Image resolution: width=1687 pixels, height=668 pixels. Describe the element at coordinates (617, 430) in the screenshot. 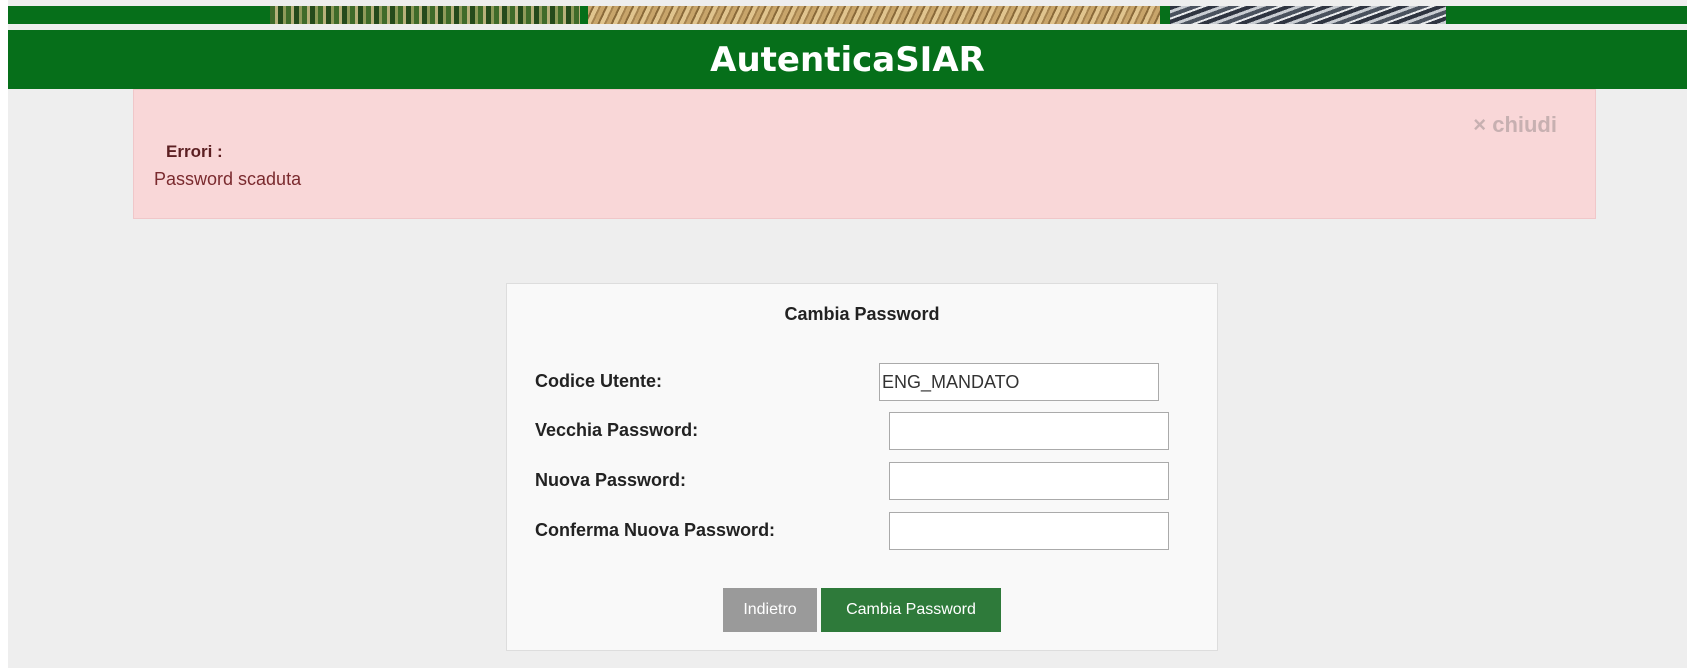

I see `old-password-label: Vecchia Password:` at that location.